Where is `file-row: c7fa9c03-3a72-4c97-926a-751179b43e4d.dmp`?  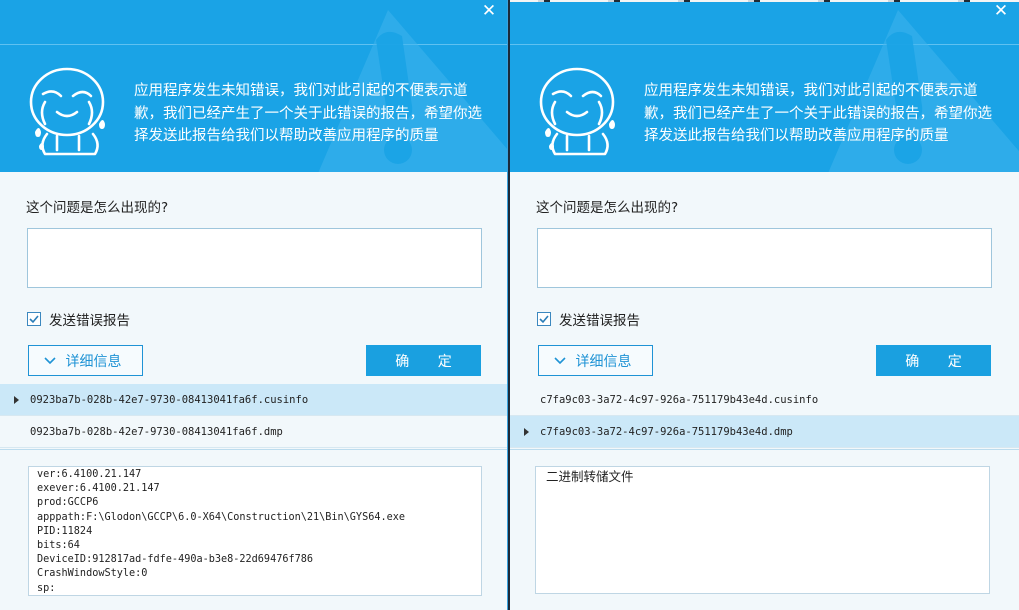 file-row: c7fa9c03-3a72-4c97-926a-751179b43e4d.dmp is located at coordinates (764, 432).